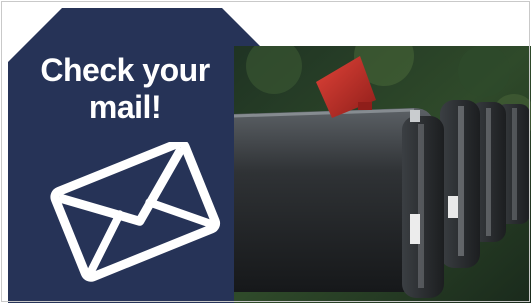 Image resolution: width=531 pixels, height=303 pixels. Describe the element at coordinates (125, 107) in the screenshot. I see `headline-line-2: mail!` at that location.